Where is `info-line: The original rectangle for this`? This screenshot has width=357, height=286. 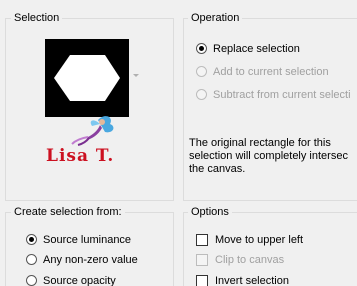
info-line: The original rectangle for this is located at coordinates (260, 143).